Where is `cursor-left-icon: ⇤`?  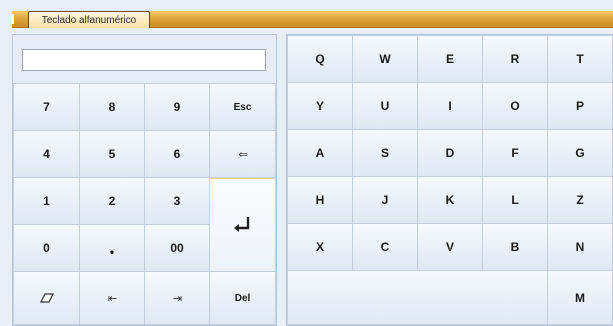
cursor-left-icon: ⇤ is located at coordinates (112, 298).